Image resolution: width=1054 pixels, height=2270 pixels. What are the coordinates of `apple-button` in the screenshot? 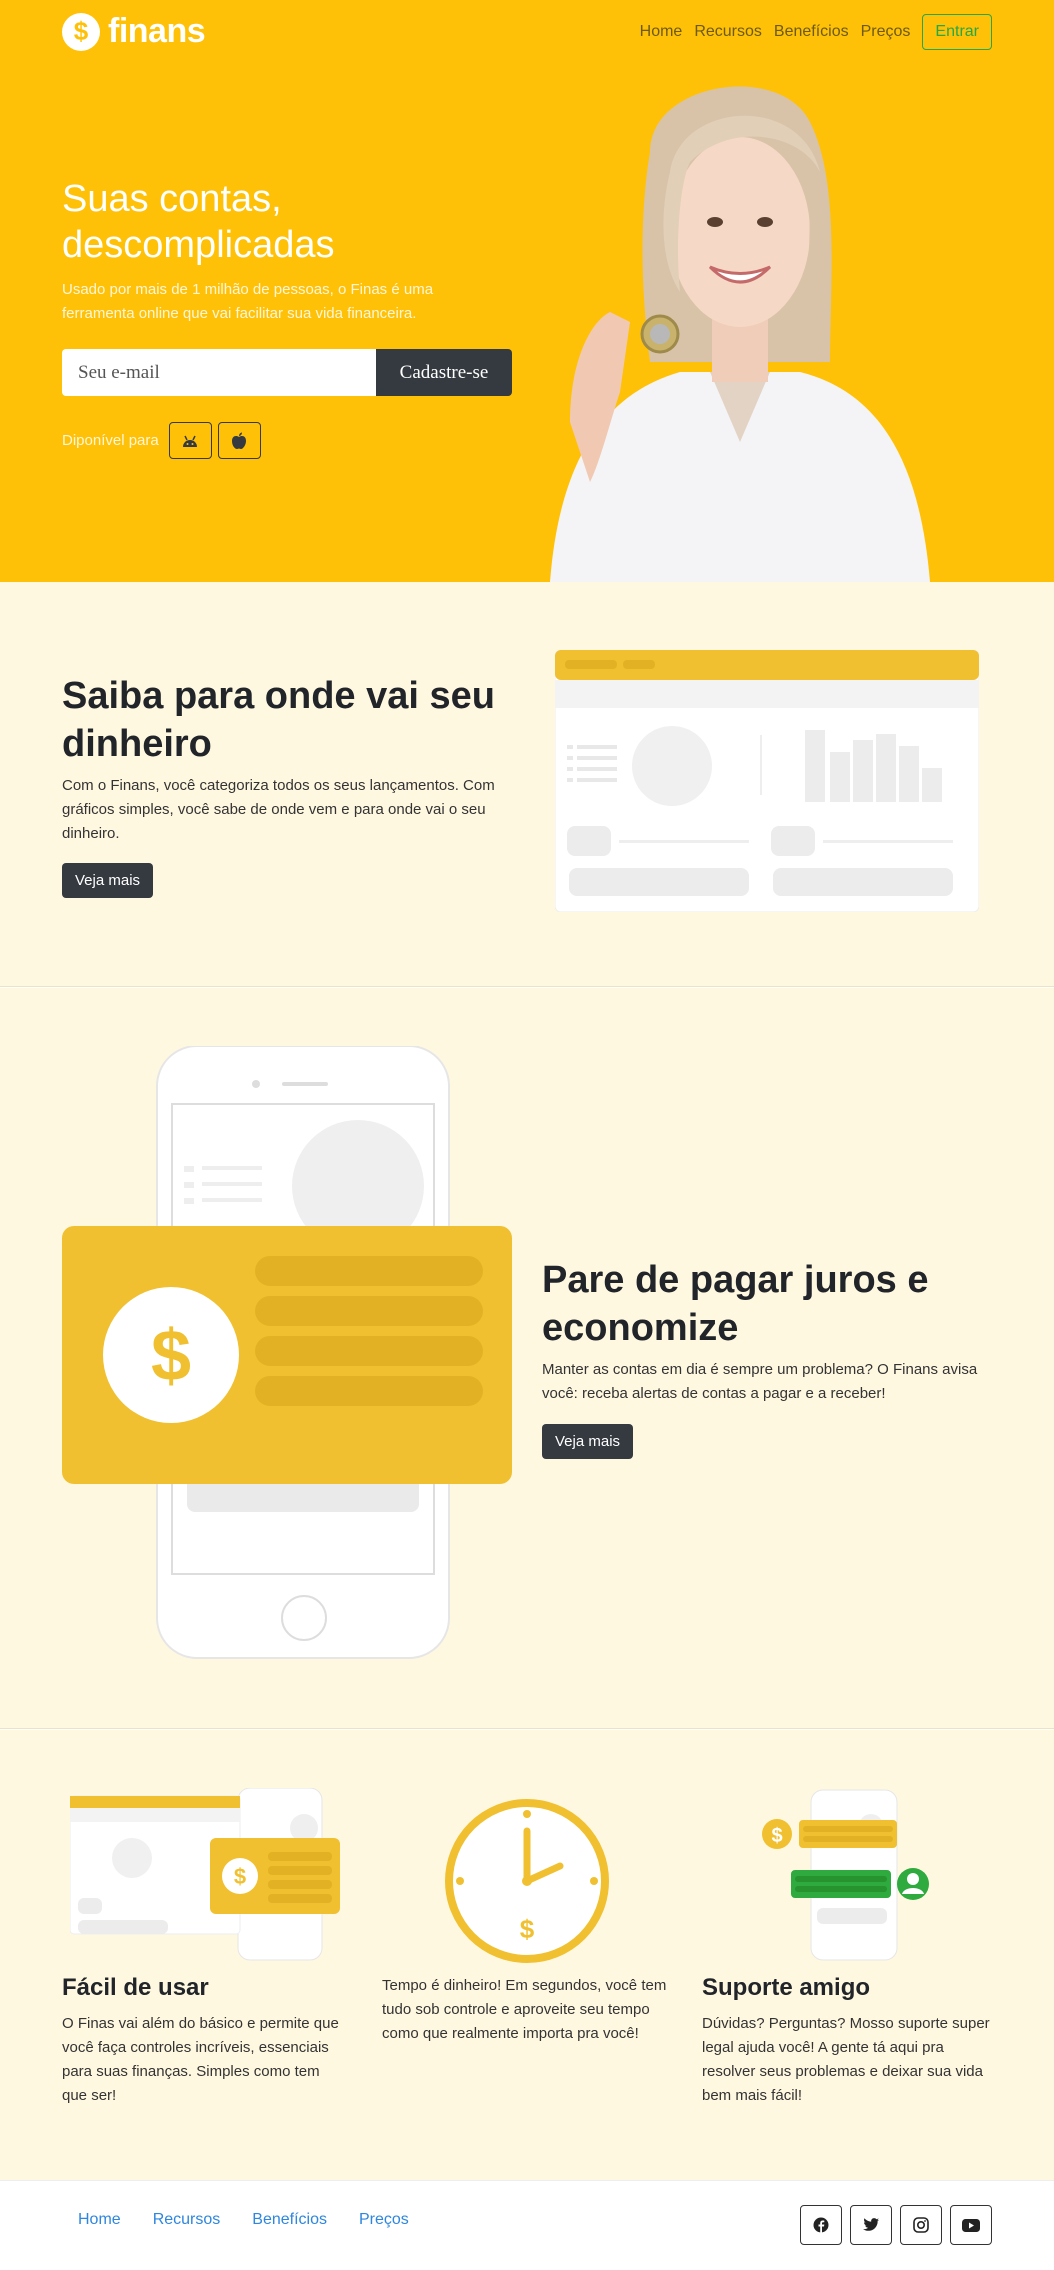 It's located at (239, 440).